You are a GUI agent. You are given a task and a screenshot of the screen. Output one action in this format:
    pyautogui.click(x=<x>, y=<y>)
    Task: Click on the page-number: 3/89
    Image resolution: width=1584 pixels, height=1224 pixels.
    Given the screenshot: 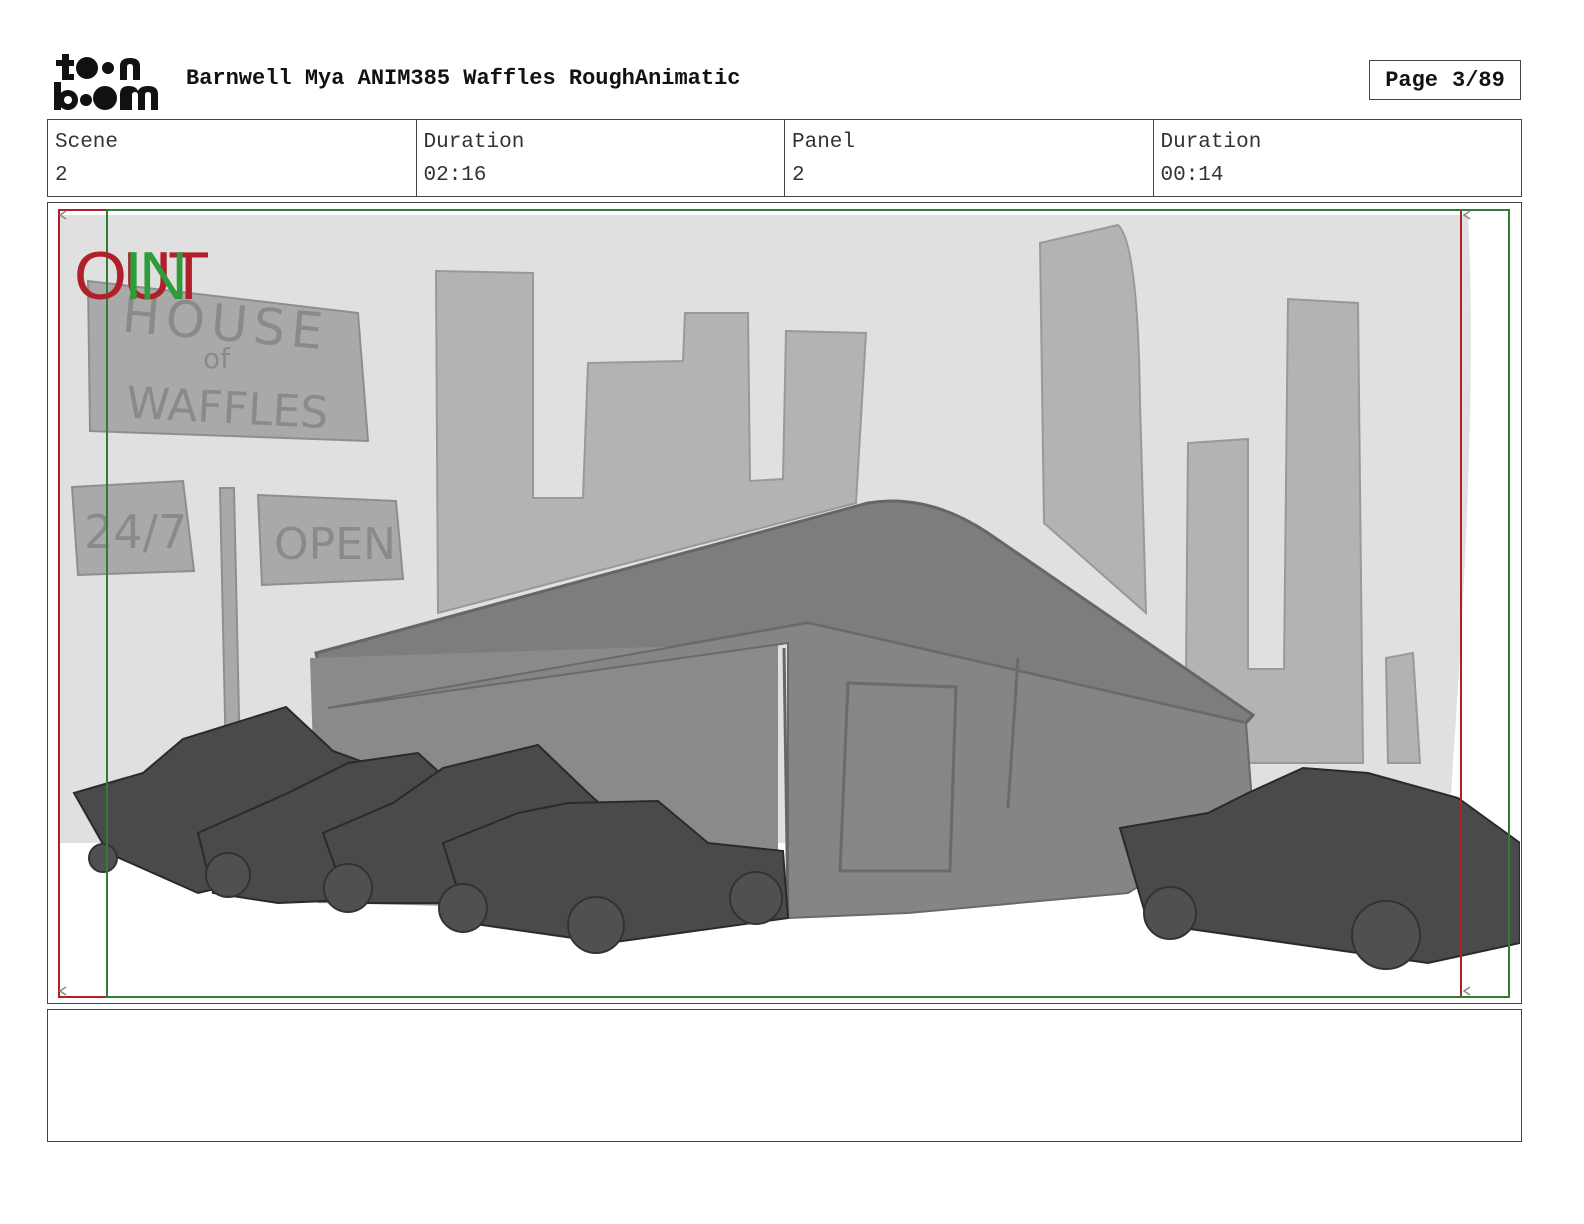 What is the action you would take?
    pyautogui.click(x=1478, y=80)
    